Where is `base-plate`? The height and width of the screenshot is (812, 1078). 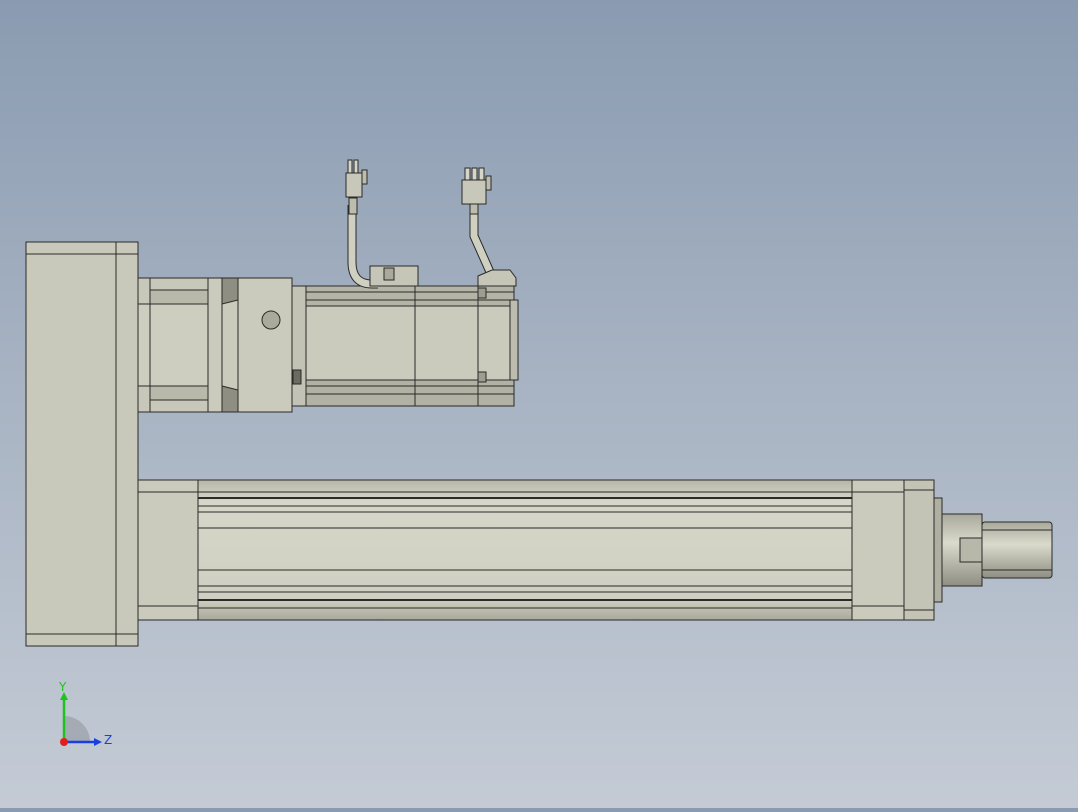
base-plate is located at coordinates (82, 444).